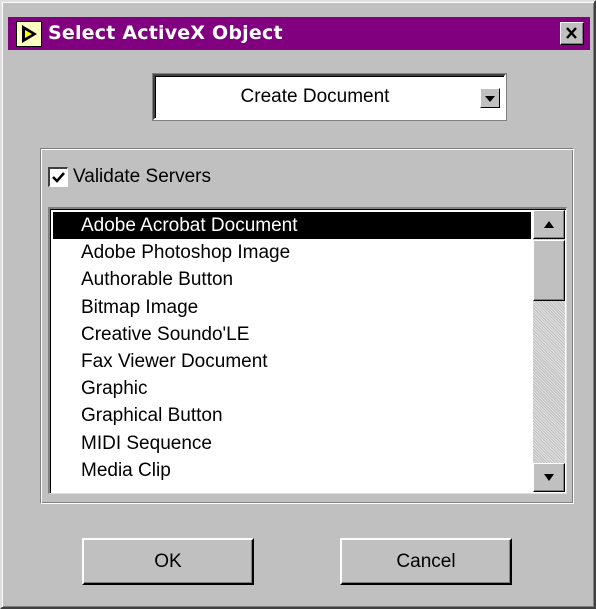 The image size is (596, 609). I want to click on title-bar: Select ActiveX Object, so click(299, 33).